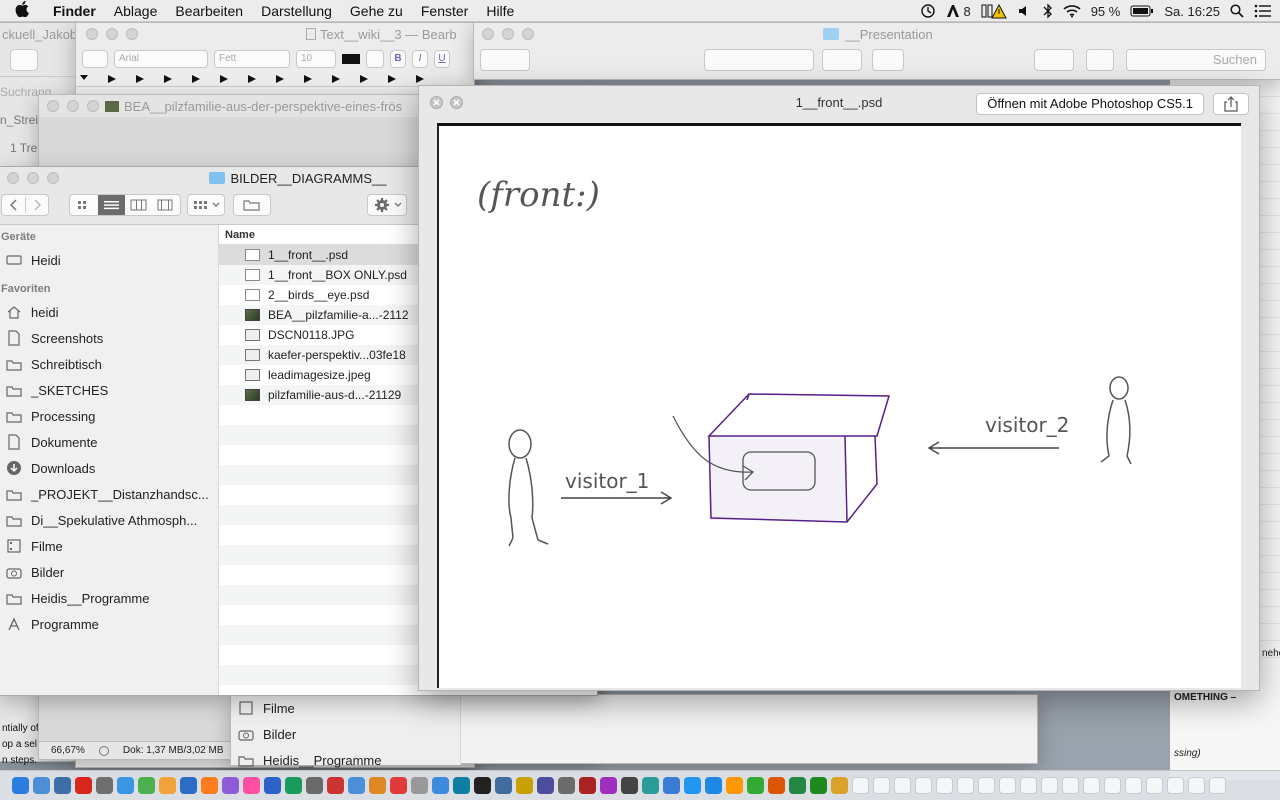 The width and height of the screenshot is (1280, 800). What do you see at coordinates (316, 59) in the screenshot?
I see `font-size-popup: 10` at bounding box center [316, 59].